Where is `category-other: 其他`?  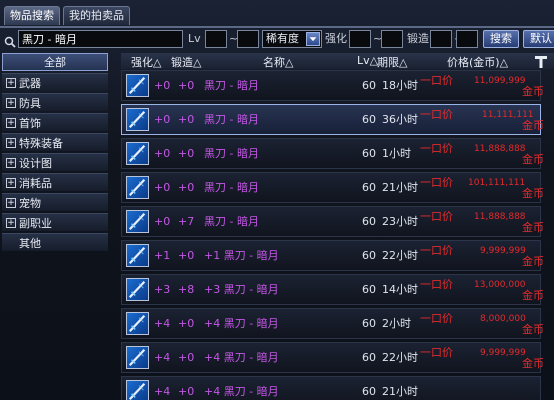
category-other: 其他 is located at coordinates (55, 242).